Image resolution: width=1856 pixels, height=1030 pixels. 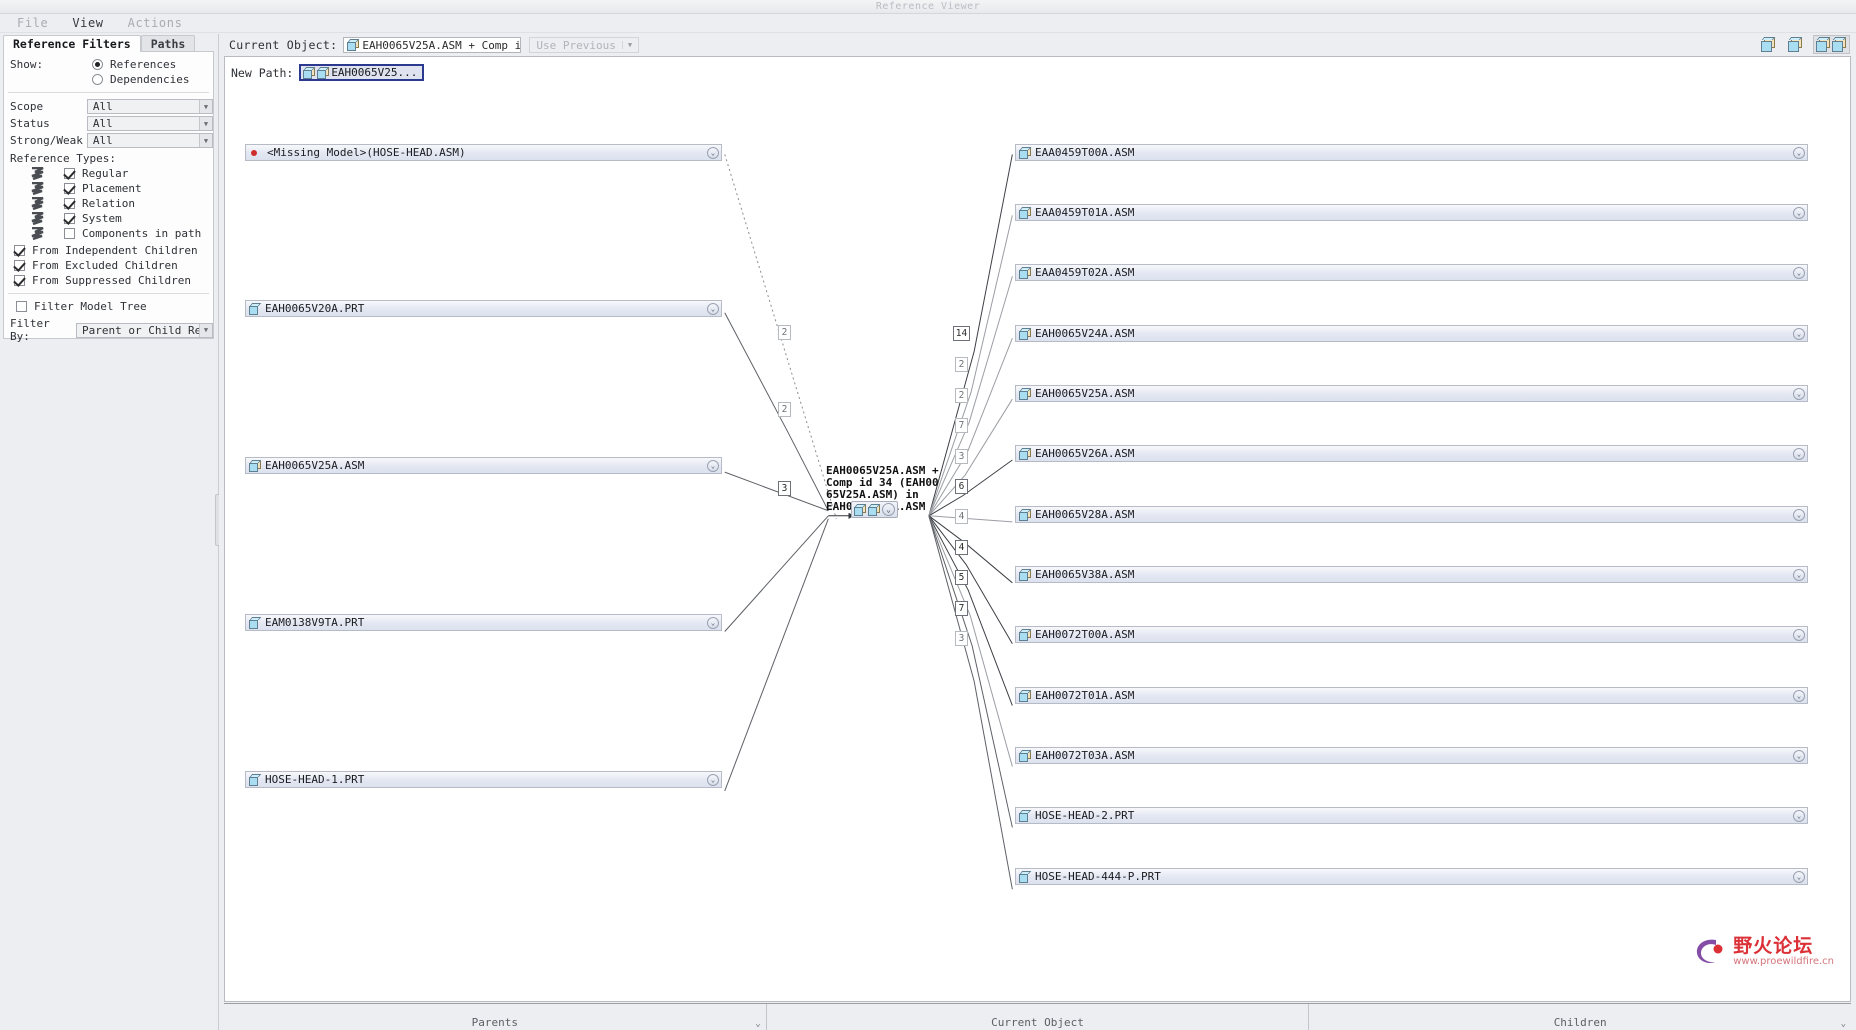 What do you see at coordinates (108, 265) in the screenshot?
I see `from-excluded-children-row: From Excluded Children` at bounding box center [108, 265].